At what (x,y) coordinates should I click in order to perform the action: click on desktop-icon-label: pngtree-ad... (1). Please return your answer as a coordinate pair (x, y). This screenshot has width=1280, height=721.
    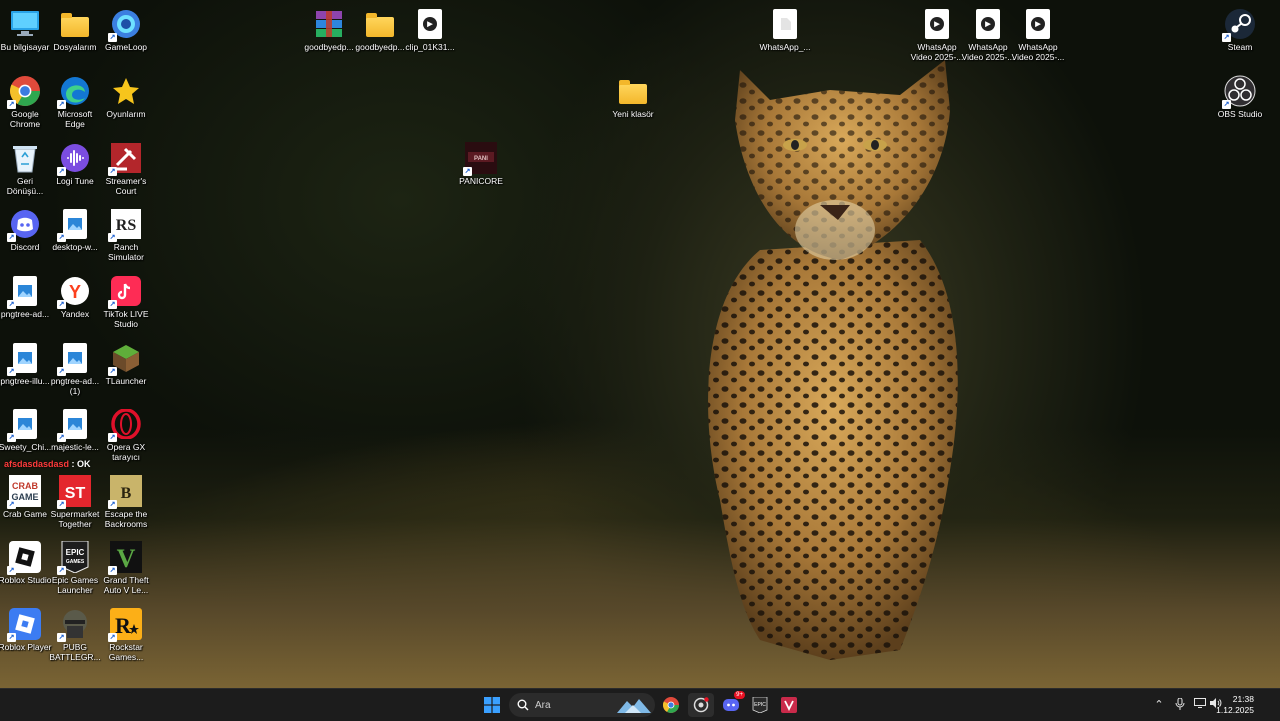
    Looking at the image, I should click on (75, 386).